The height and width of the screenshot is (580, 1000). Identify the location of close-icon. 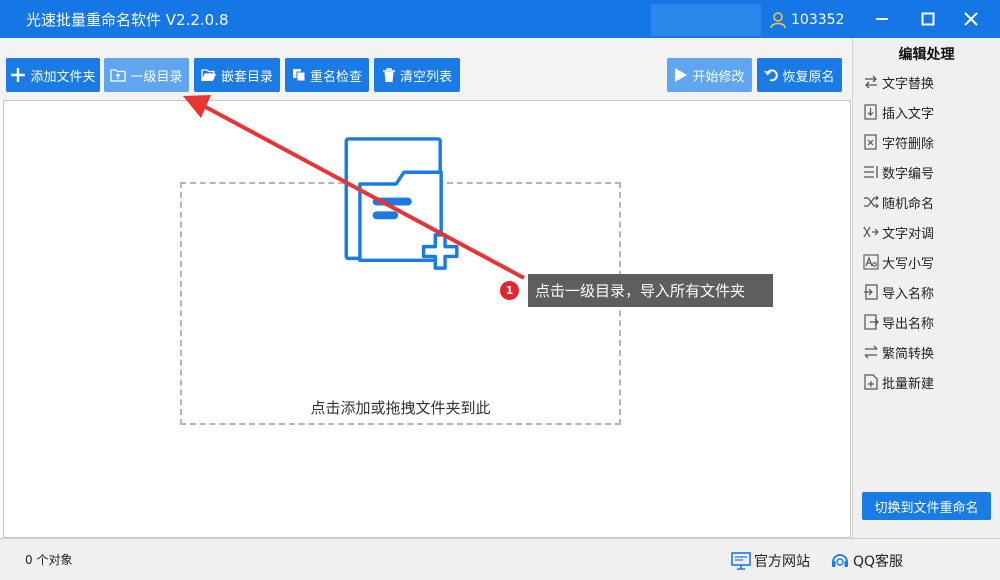
(971, 19).